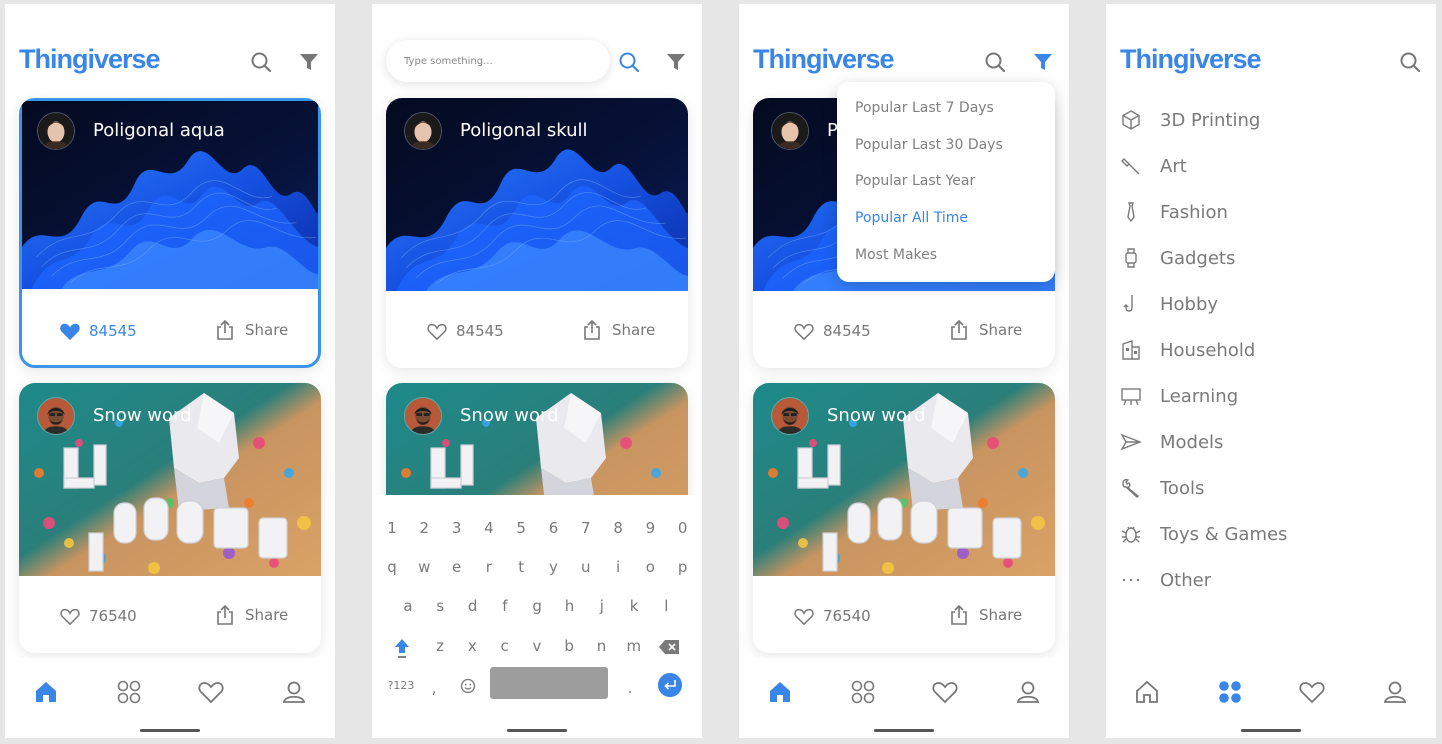 This screenshot has width=1442, height=744. I want to click on filter-option-last-7-days: Popular Last 7 Days, so click(924, 108).